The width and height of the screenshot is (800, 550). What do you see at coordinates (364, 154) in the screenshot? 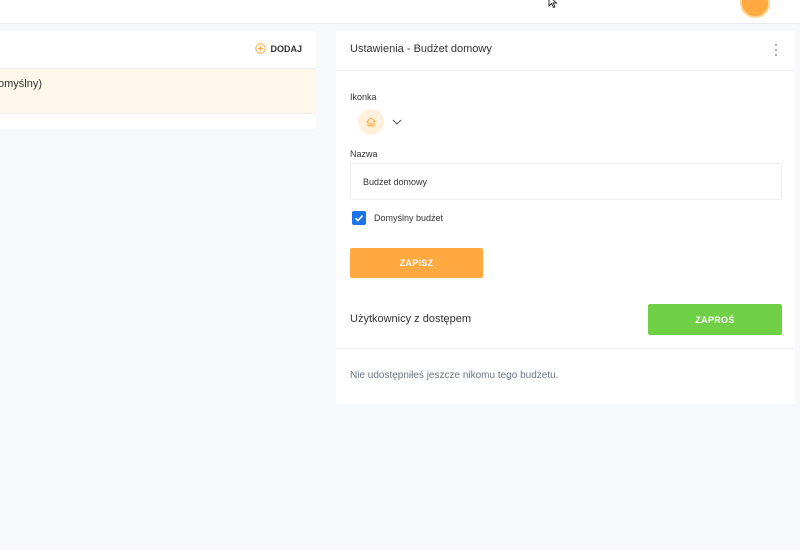
I see `name-field-label: Nazwa` at bounding box center [364, 154].